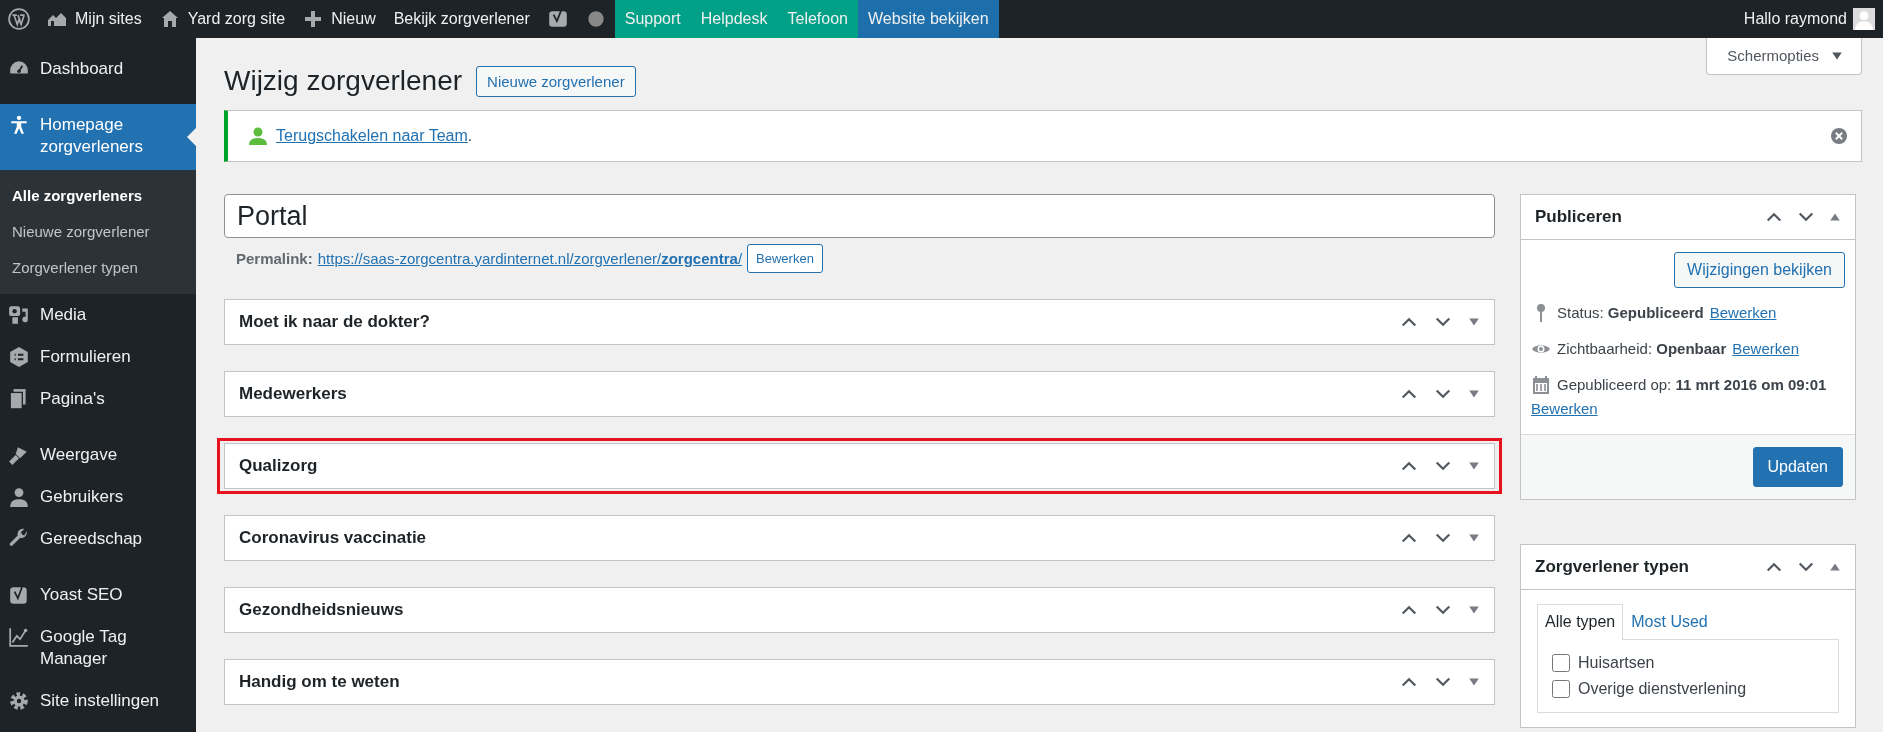 The image size is (1883, 732). I want to click on sidebar-item: Weergave, so click(98, 455).